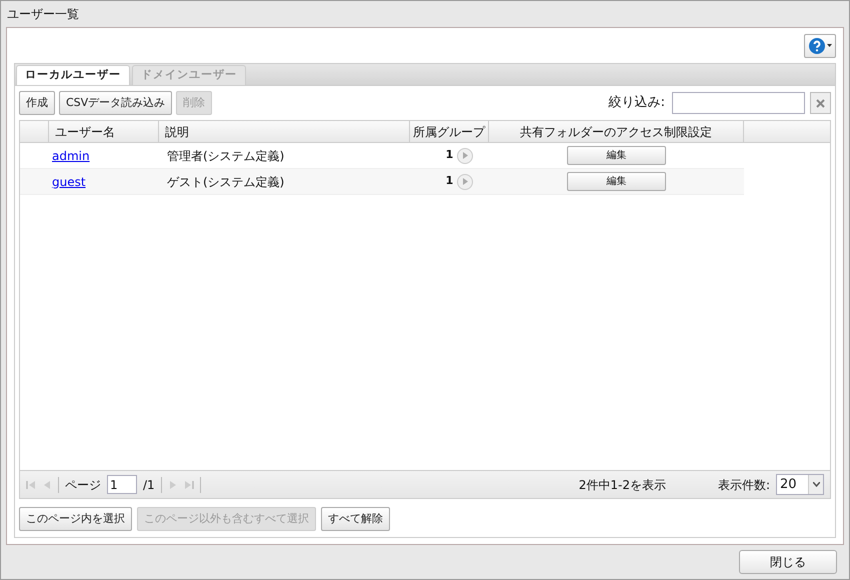 This screenshot has width=850, height=580. I want to click on next-page-icon, so click(173, 485).